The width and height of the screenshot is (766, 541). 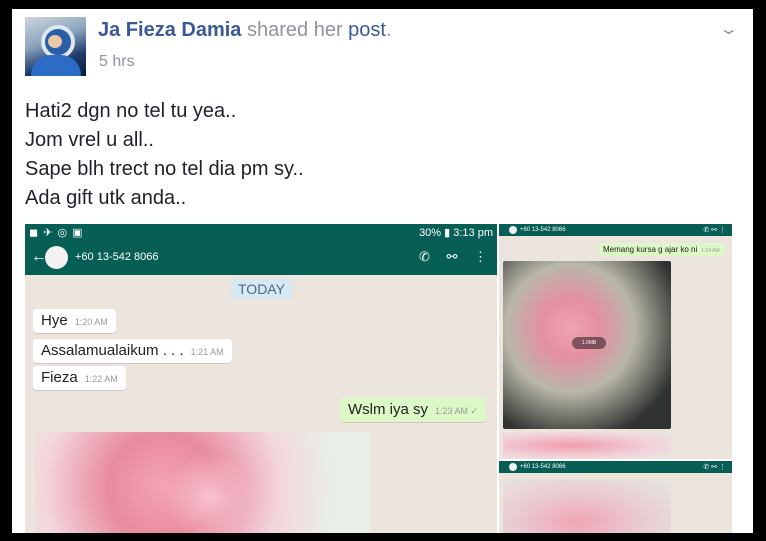 I want to click on avatar-body, so click(x=56, y=65).